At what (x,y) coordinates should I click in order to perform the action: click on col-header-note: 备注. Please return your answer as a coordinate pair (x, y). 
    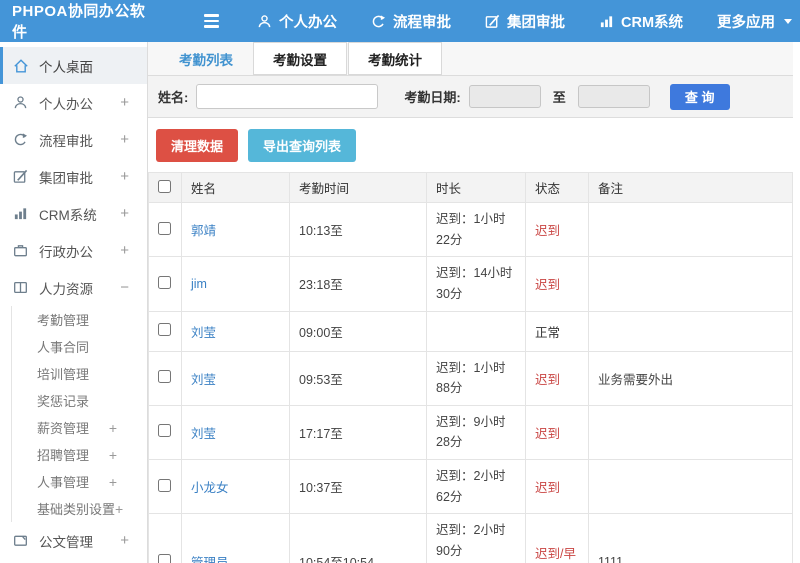
    Looking at the image, I should click on (690, 187).